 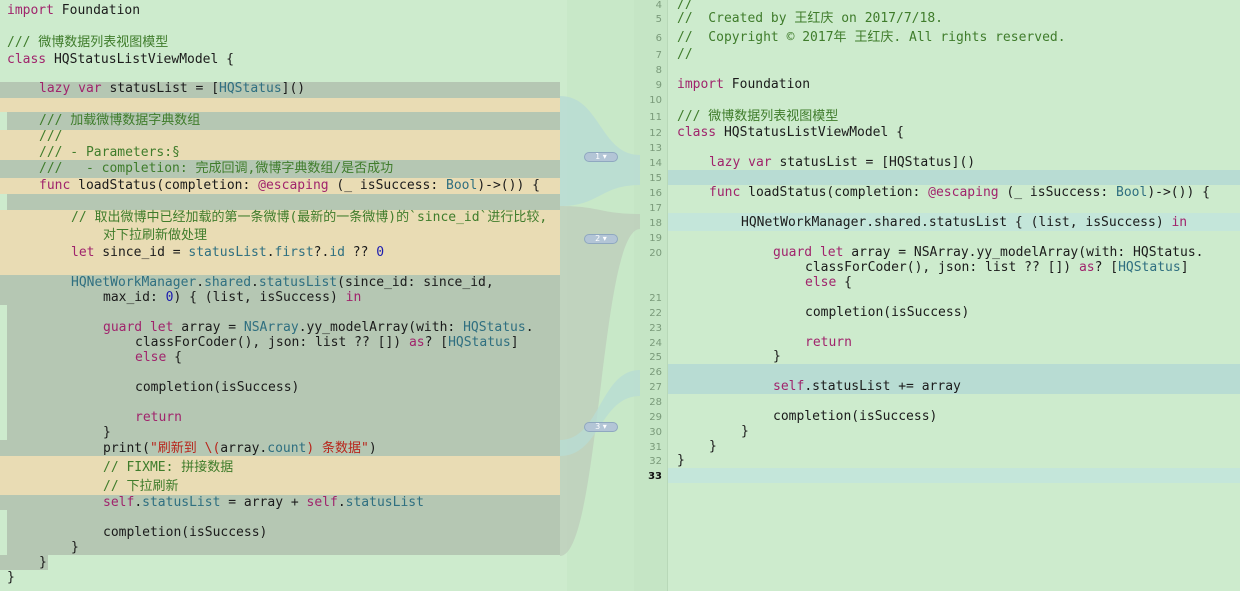 I want to click on line-number: 25, so click(x=655, y=357).